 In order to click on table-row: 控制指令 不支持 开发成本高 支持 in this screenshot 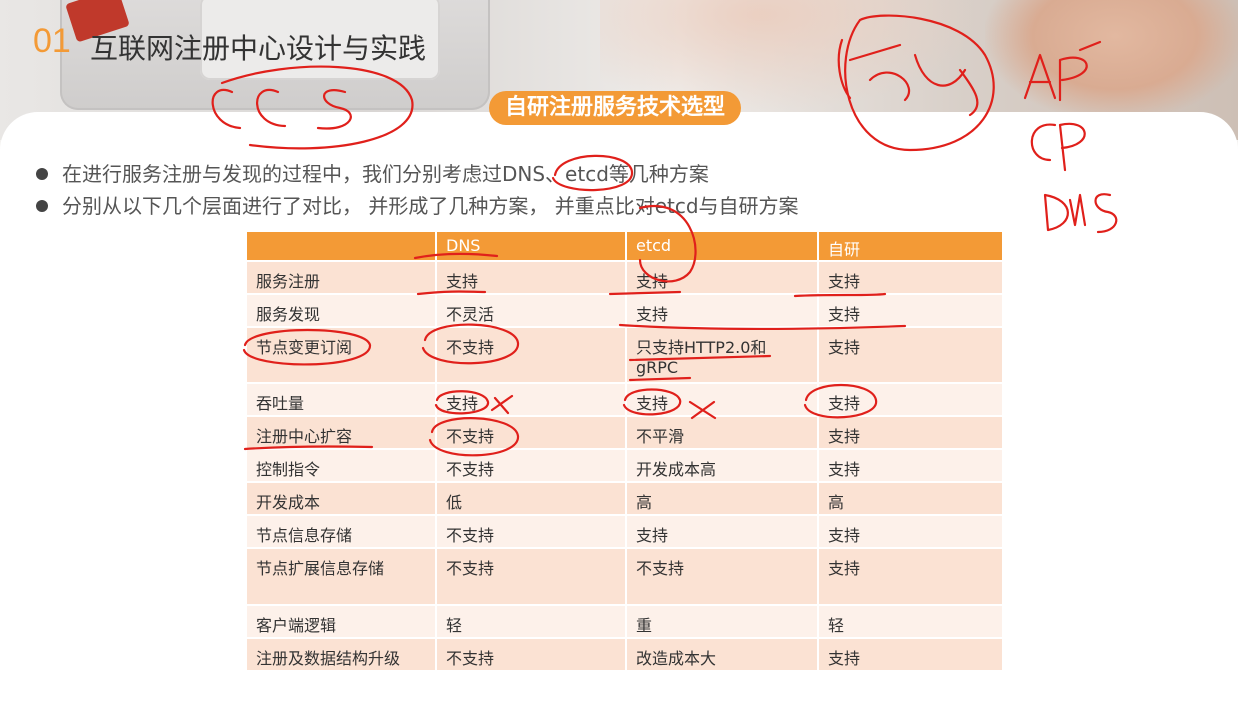, I will do `click(623, 466)`.